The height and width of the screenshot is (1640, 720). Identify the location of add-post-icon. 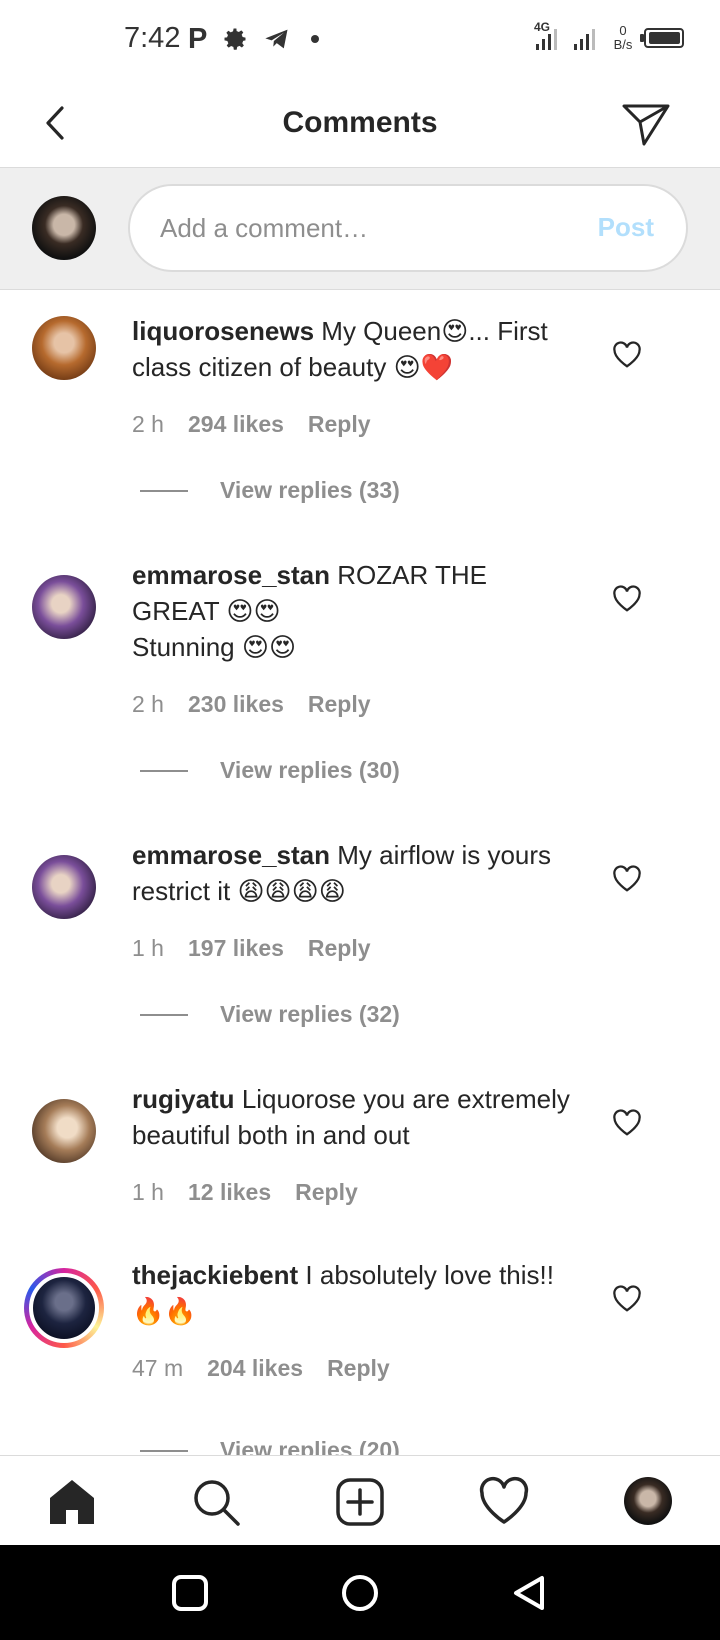
(360, 1502).